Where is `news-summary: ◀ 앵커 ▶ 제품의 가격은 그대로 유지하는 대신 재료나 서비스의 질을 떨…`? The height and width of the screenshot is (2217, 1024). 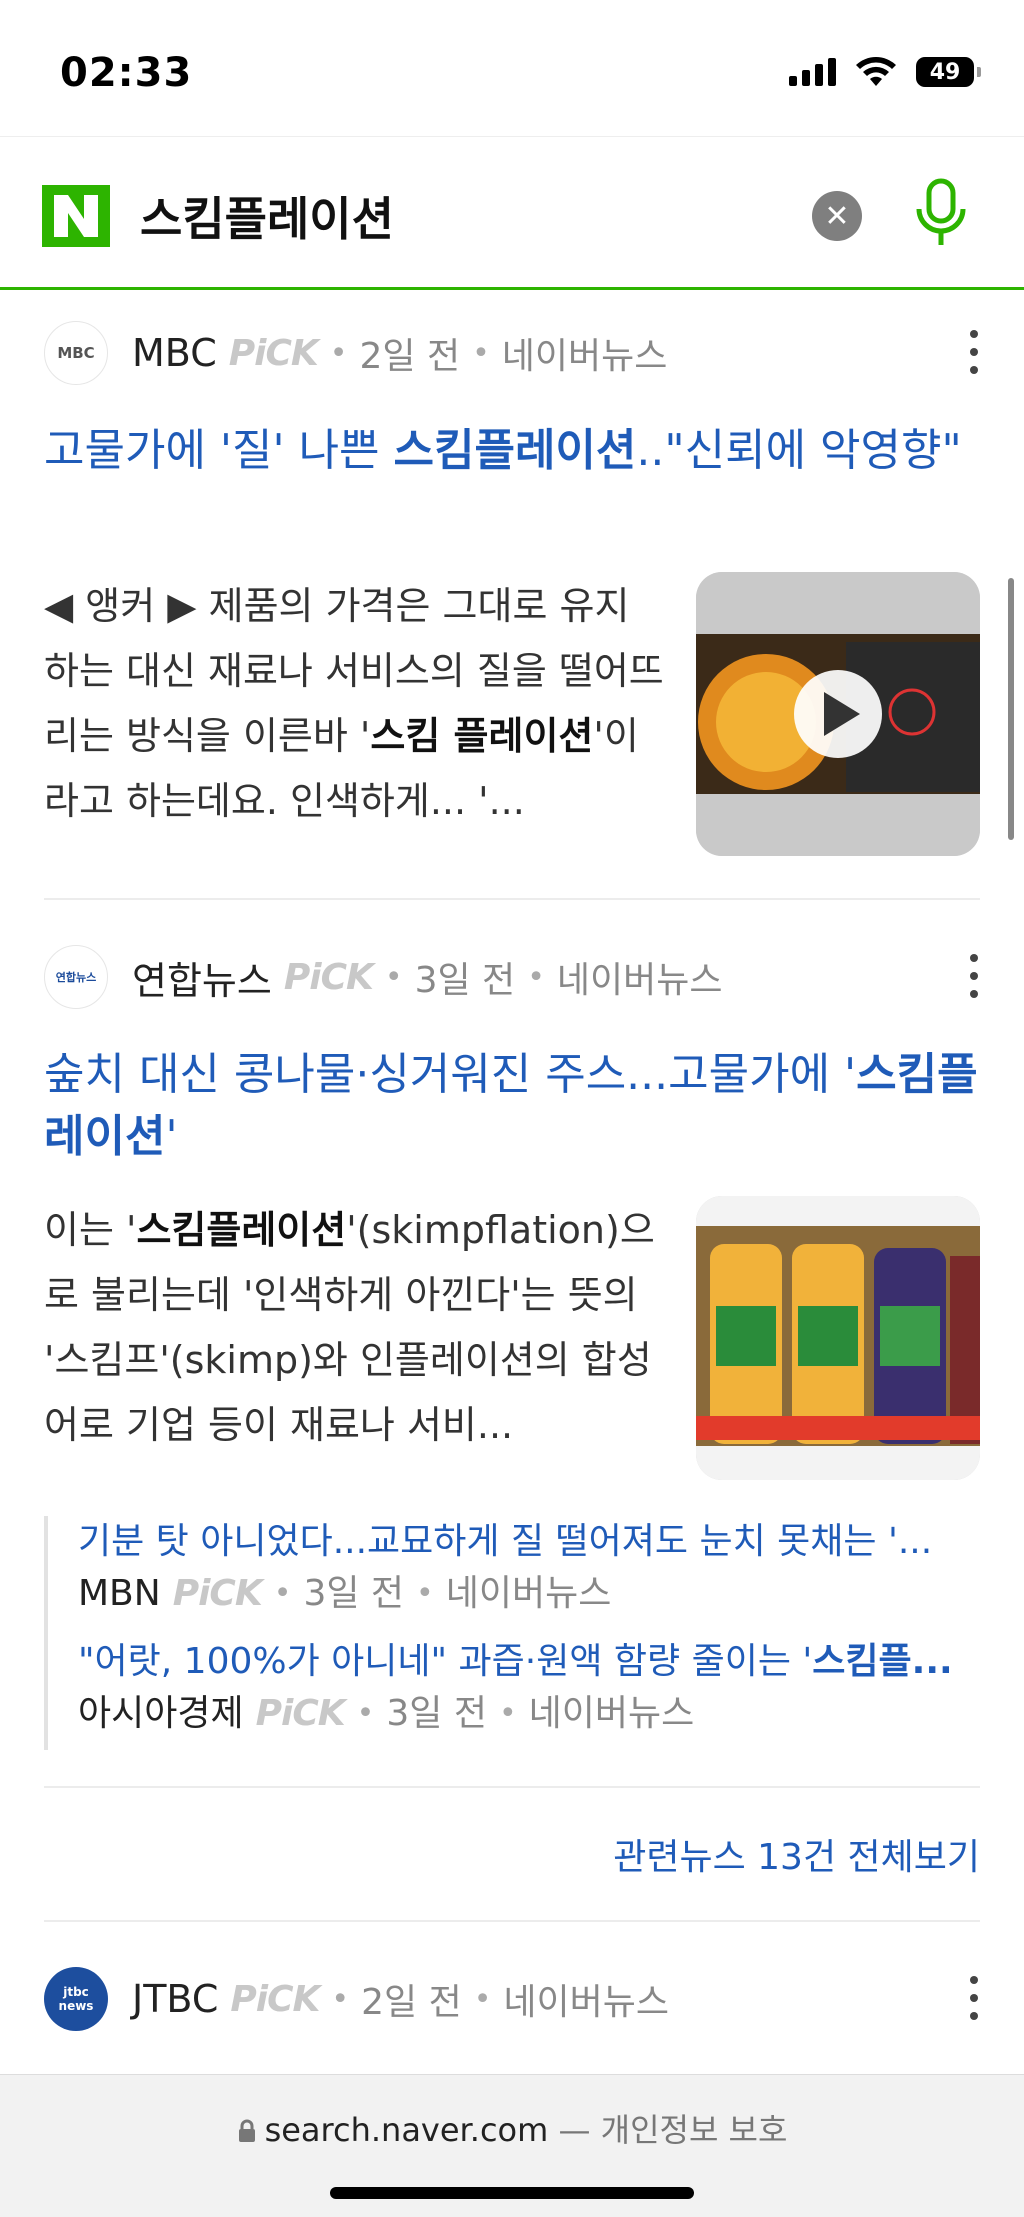
news-summary: ◀ 앵커 ▶ 제품의 가격은 그대로 유지하는 대신 재료나 서비스의 질을 떨… is located at coordinates (354, 704).